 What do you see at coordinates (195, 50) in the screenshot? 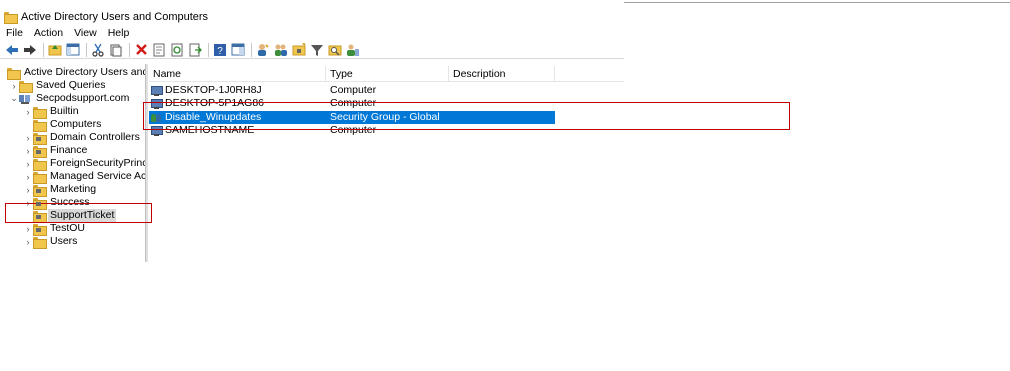
I see `export-icon` at bounding box center [195, 50].